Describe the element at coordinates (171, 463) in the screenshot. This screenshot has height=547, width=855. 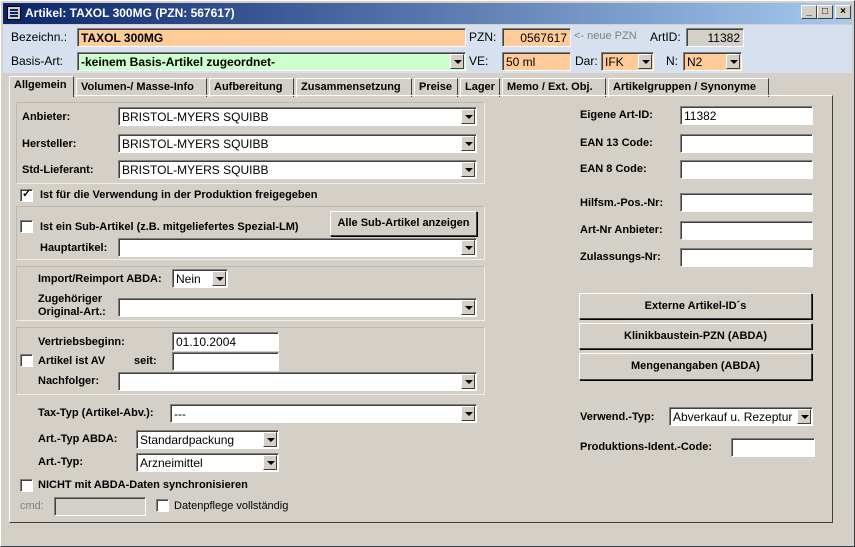
I see `art-typ-value: Arzneimittel` at that location.